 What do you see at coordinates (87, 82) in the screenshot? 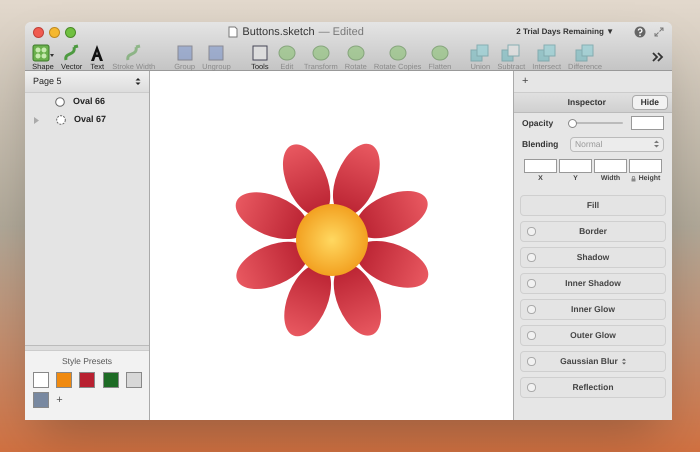
I see `page-selector: Page 5` at bounding box center [87, 82].